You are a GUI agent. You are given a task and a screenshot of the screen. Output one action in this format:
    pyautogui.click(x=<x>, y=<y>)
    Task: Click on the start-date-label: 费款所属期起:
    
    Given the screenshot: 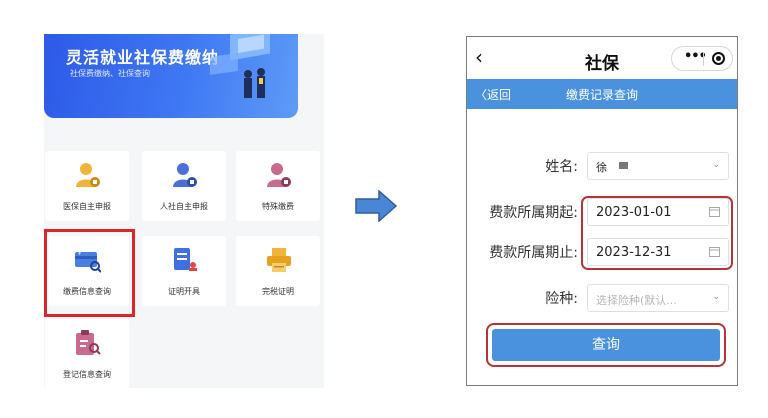 What is the action you would take?
    pyautogui.click(x=533, y=213)
    